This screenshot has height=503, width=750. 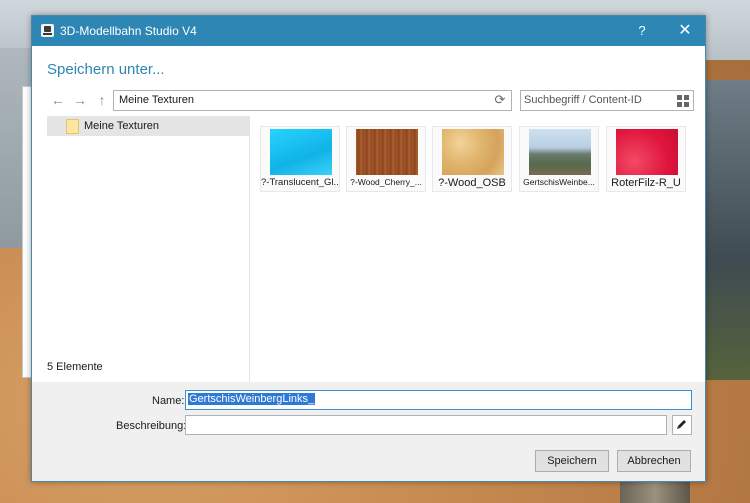 I want to click on file-item: RoterFilz-R_U, so click(x=646, y=159).